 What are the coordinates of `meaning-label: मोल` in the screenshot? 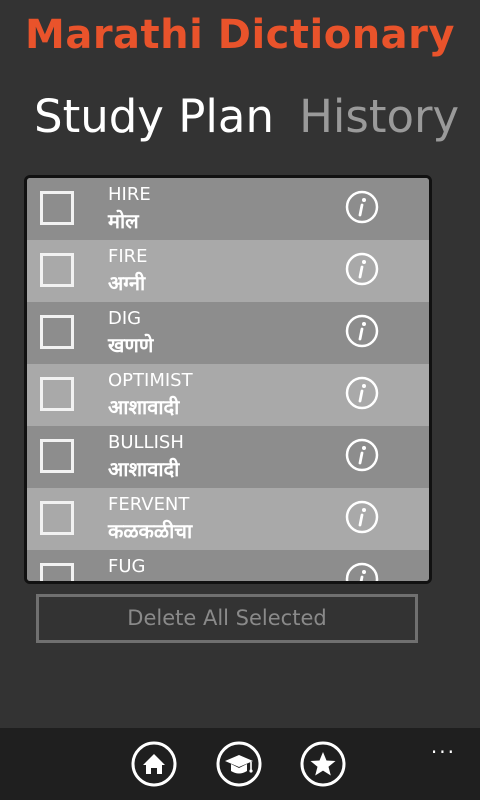 It's located at (123, 221).